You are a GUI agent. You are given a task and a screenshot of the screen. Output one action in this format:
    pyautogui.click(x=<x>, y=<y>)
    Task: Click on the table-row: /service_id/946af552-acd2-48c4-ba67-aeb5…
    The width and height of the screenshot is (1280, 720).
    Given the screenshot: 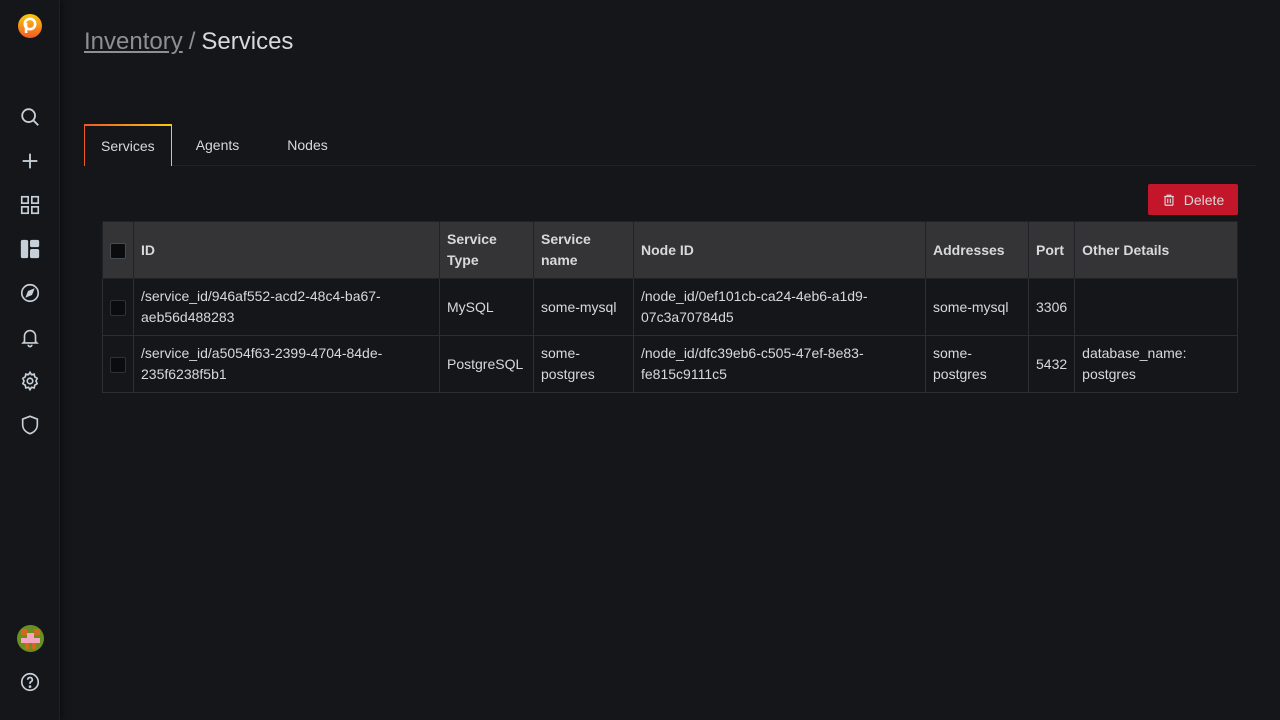 What is the action you would take?
    pyautogui.click(x=670, y=307)
    